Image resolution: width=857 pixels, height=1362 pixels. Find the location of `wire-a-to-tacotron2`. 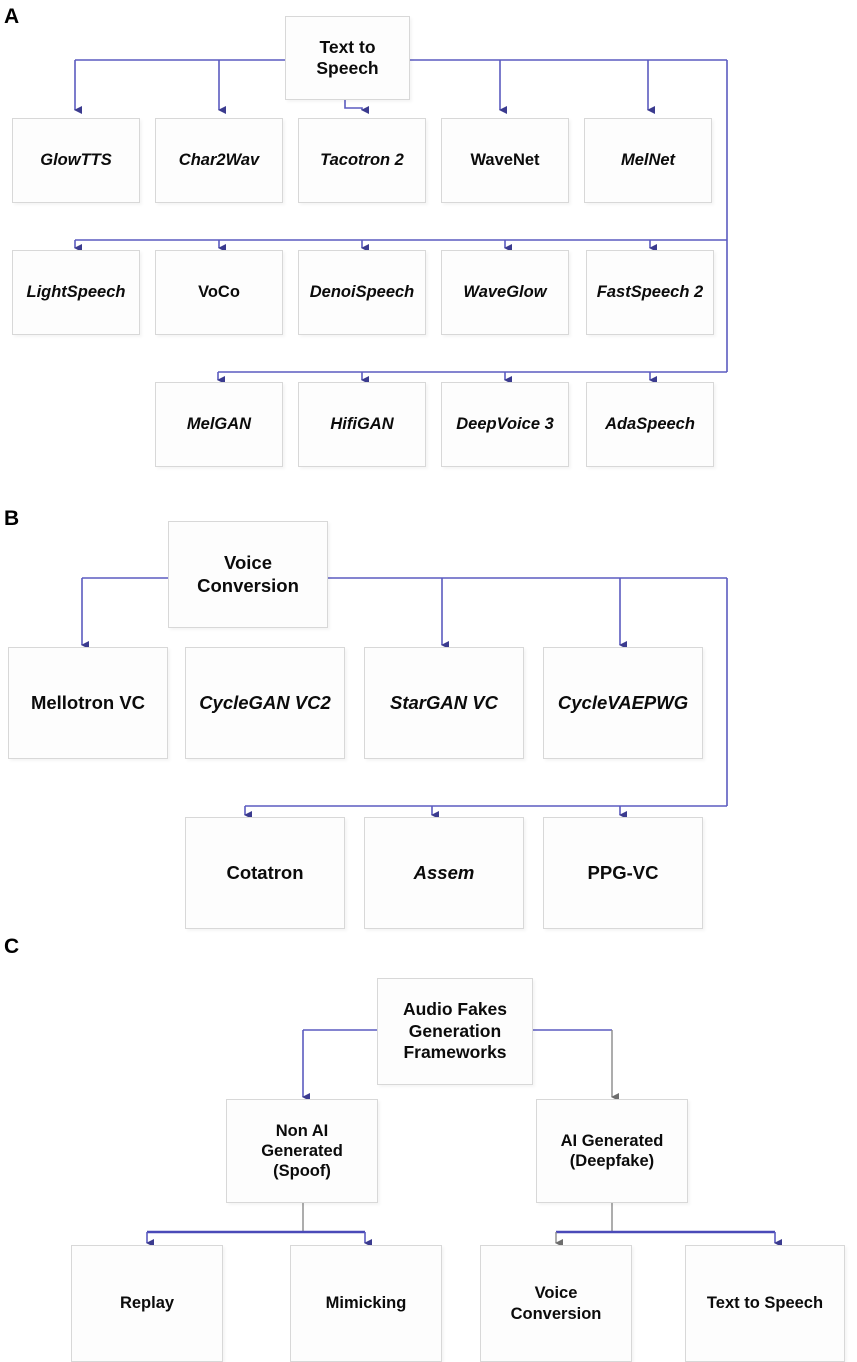

wire-a-to-tacotron2 is located at coordinates (356, 107).